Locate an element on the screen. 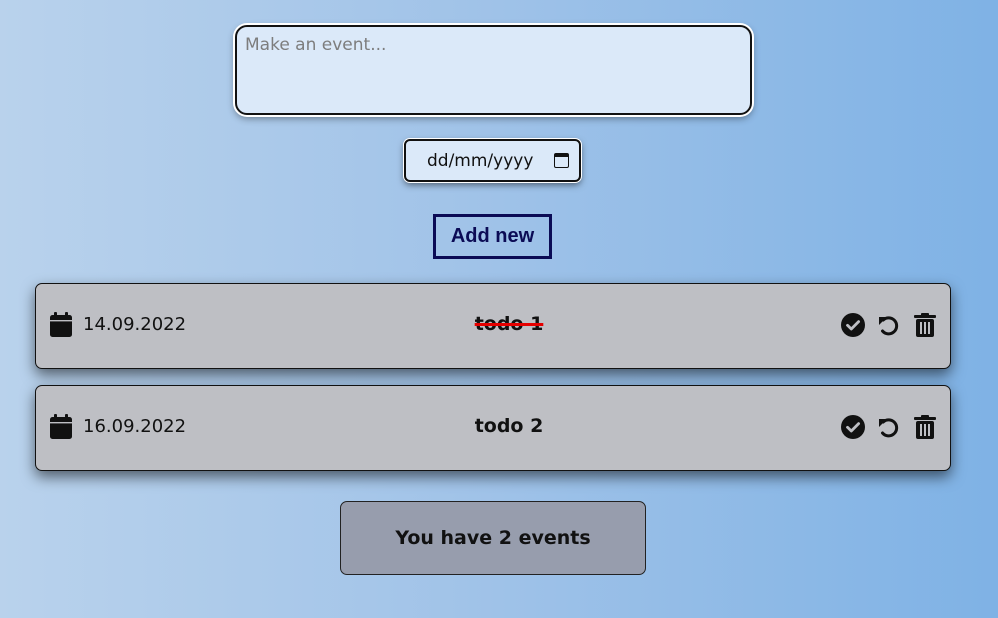 Image resolution: width=998 pixels, height=618 pixels. calendar-picker-icon is located at coordinates (561, 160).